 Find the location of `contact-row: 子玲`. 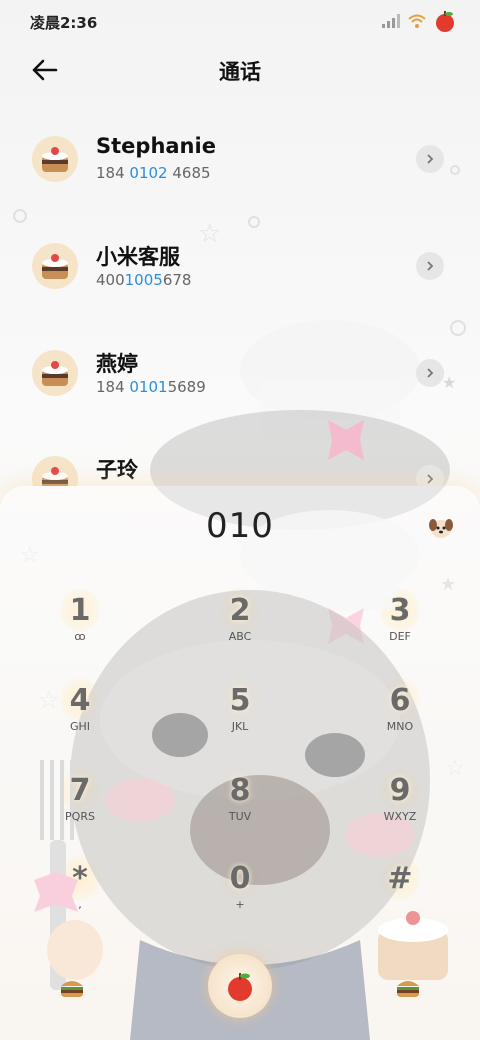

contact-row: 子玲 is located at coordinates (240, 457).